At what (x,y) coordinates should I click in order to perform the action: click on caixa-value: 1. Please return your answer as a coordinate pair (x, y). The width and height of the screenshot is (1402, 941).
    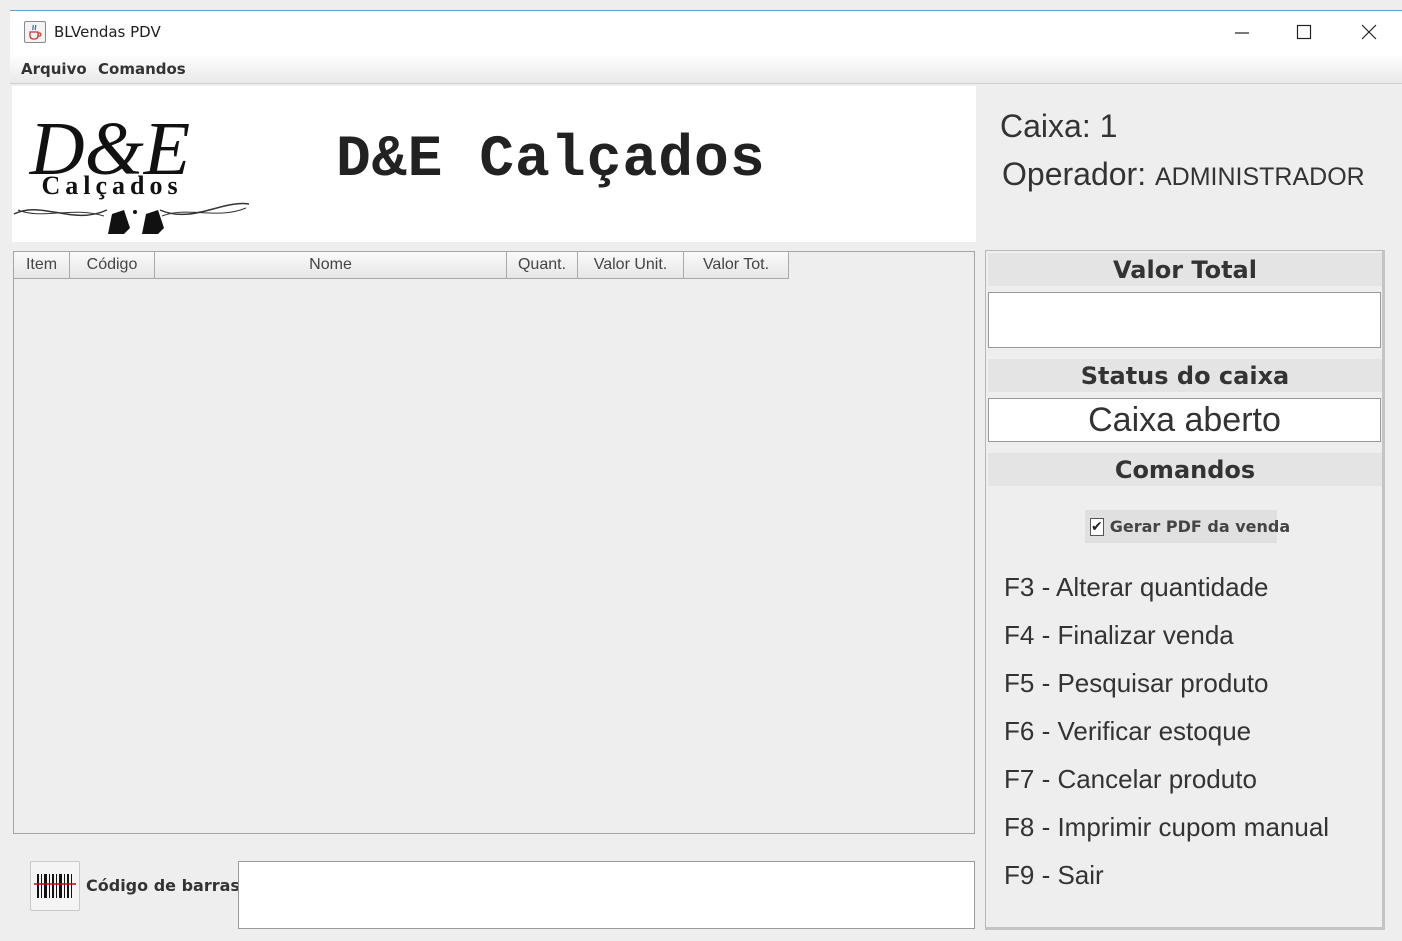
    Looking at the image, I should click on (1108, 126).